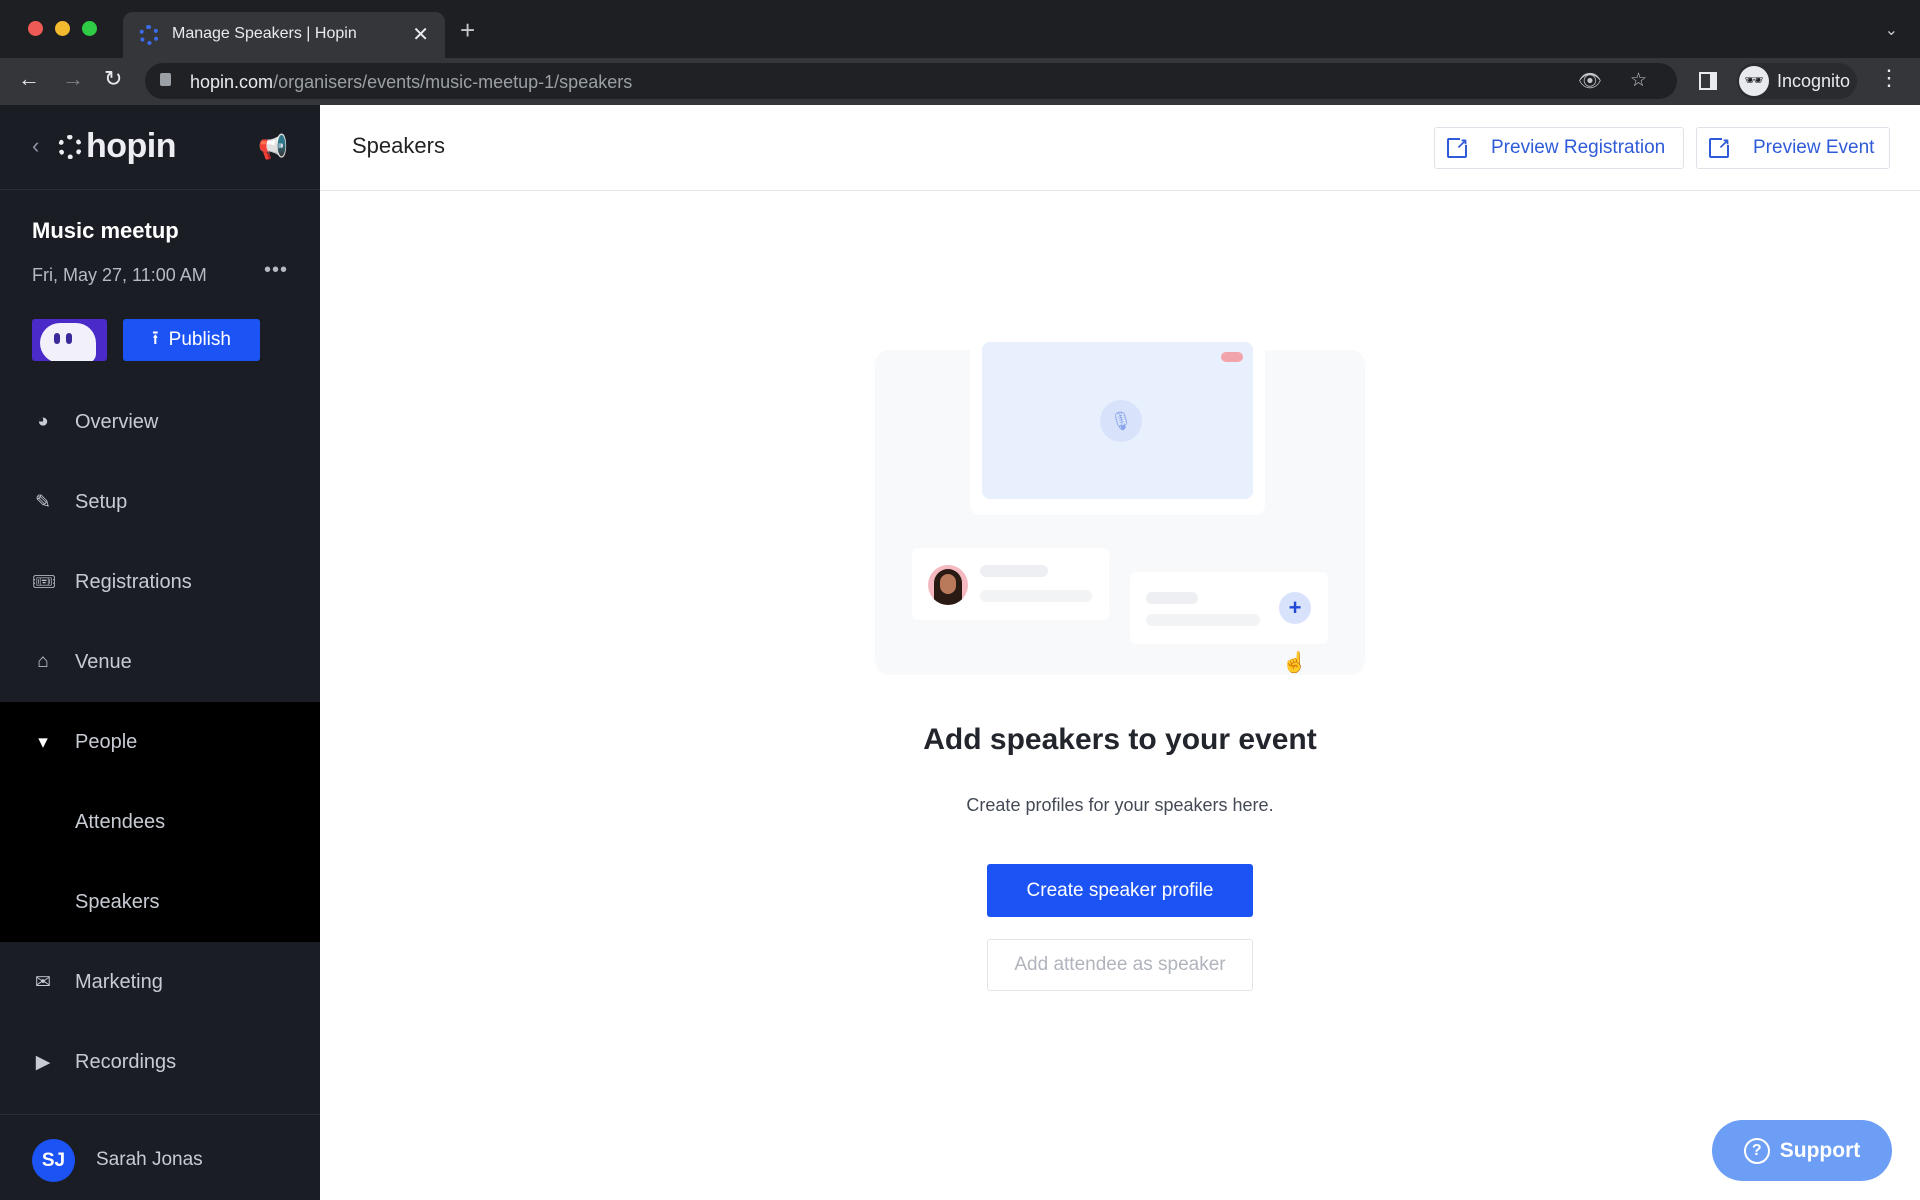 This screenshot has height=1200, width=1920. Describe the element at coordinates (398, 145) in the screenshot. I see `page-title: Speakers` at that location.